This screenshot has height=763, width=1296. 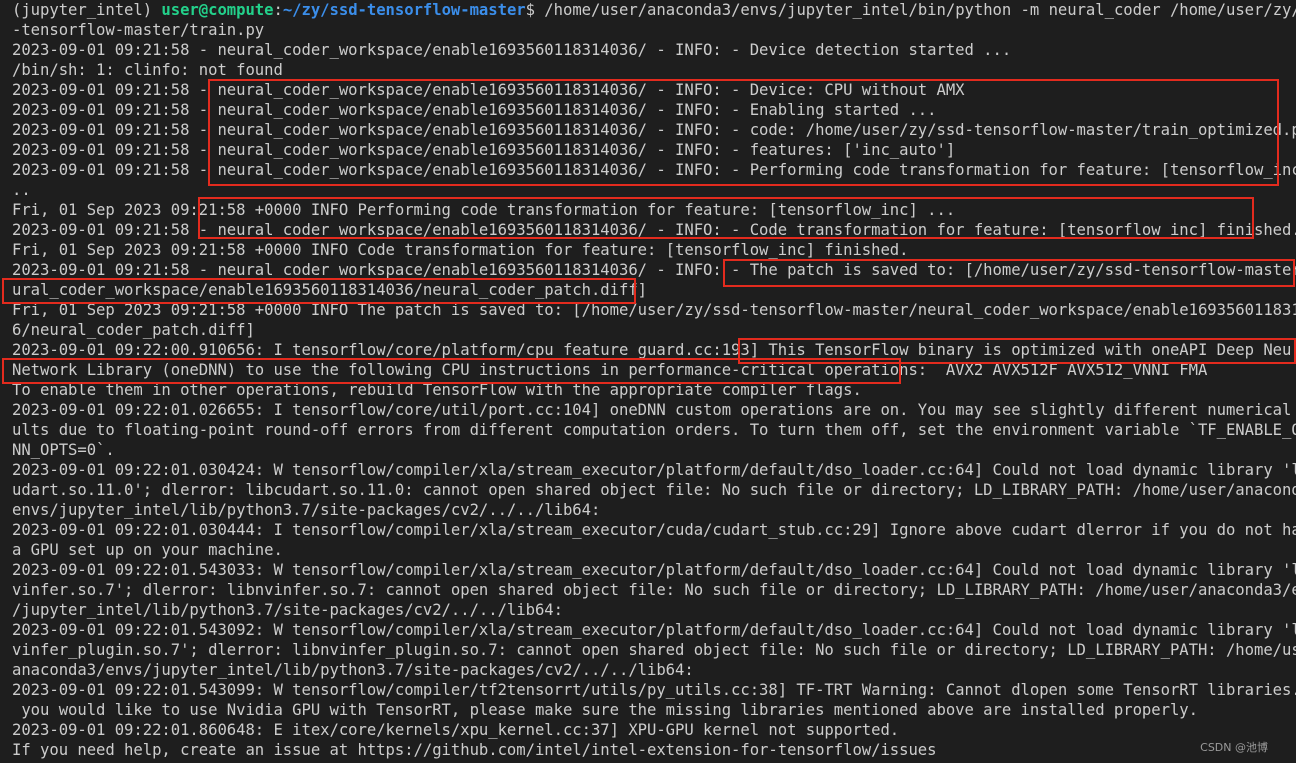 I want to click on prompt-env: (jupyter_intel), so click(x=82, y=10).